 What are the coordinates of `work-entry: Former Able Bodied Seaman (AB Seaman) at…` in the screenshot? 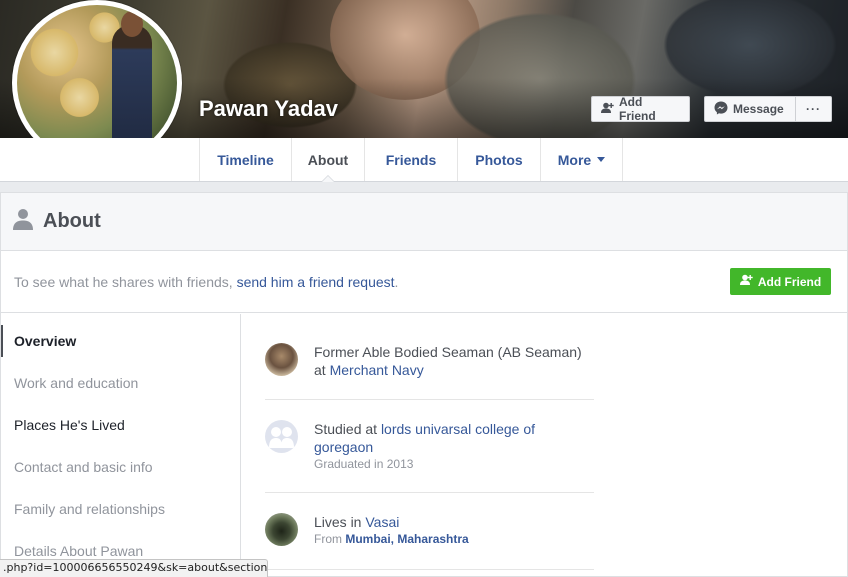 It's located at (448, 361).